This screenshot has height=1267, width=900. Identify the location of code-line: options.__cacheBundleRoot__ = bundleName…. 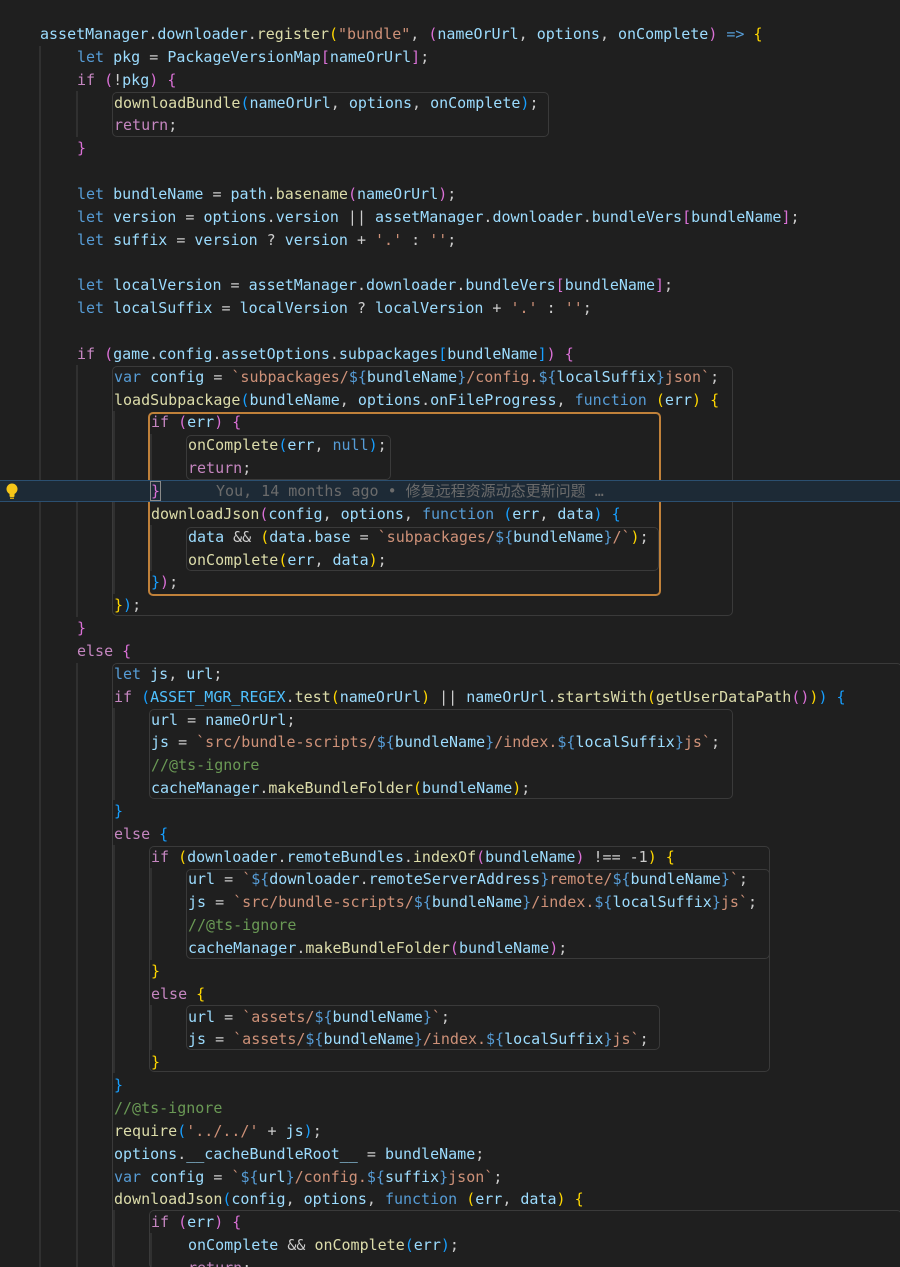
(450, 1154).